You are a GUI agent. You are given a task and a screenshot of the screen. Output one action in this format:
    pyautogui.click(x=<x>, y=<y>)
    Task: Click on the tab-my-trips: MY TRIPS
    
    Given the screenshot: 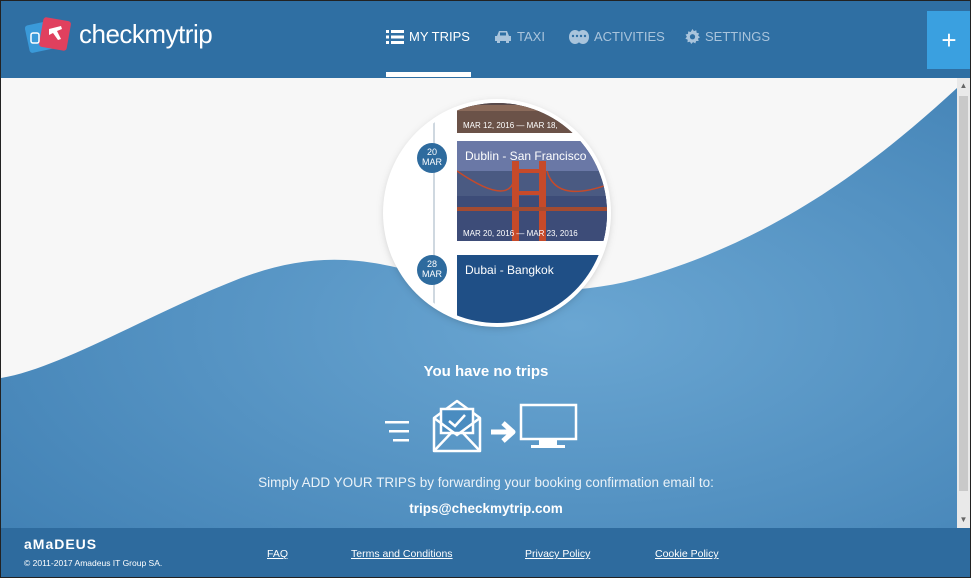 What is the action you would take?
    pyautogui.click(x=428, y=36)
    